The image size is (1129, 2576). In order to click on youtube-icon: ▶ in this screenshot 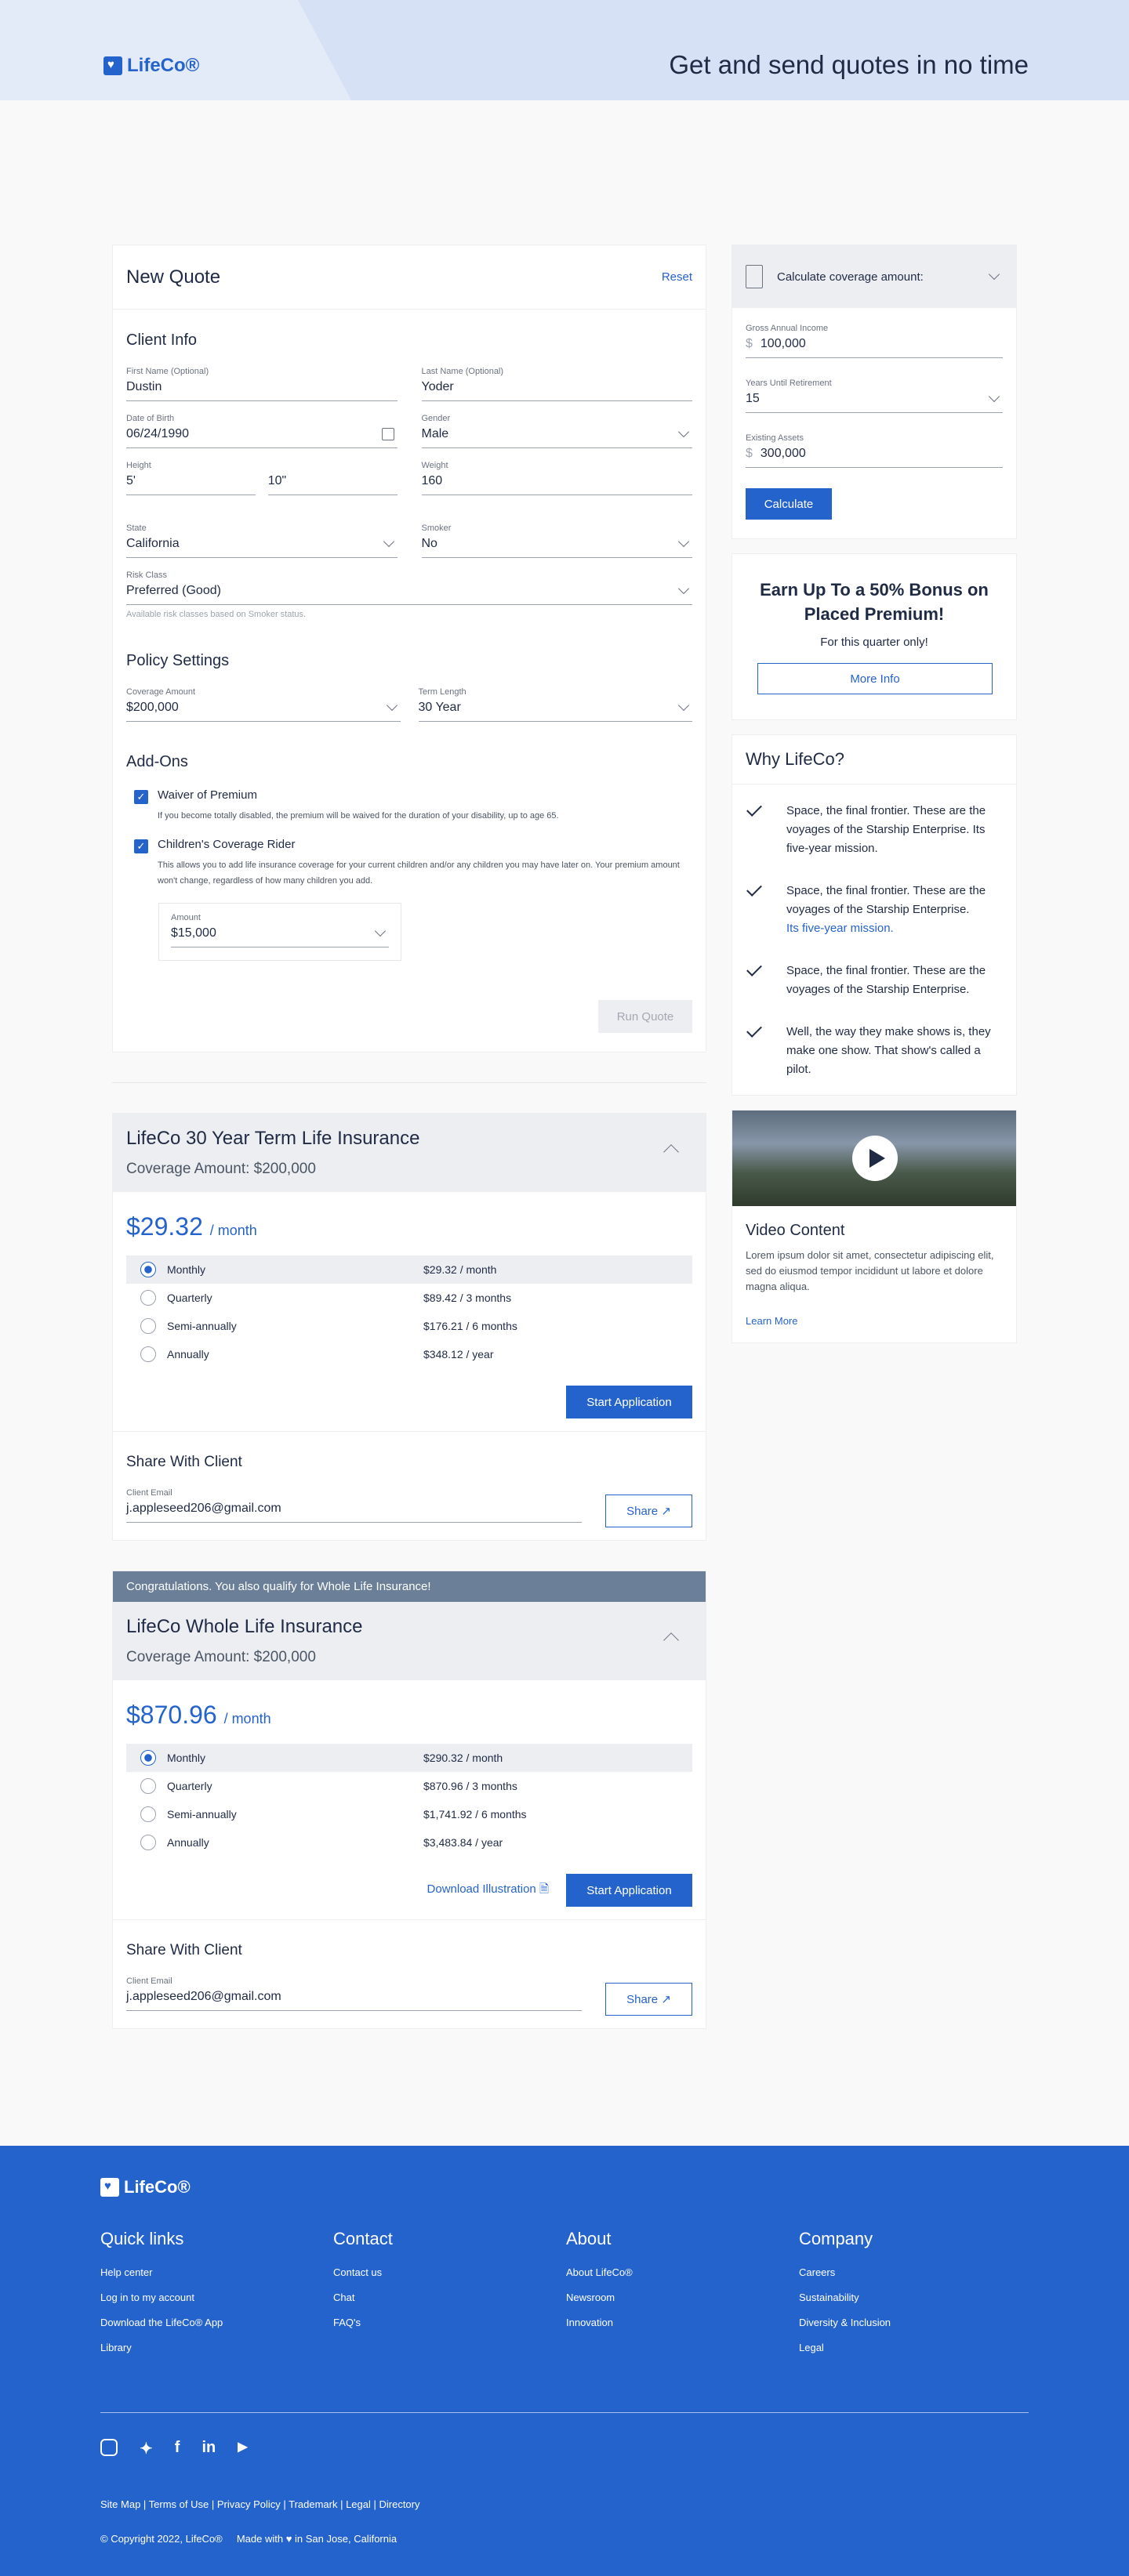, I will do `click(242, 2448)`.